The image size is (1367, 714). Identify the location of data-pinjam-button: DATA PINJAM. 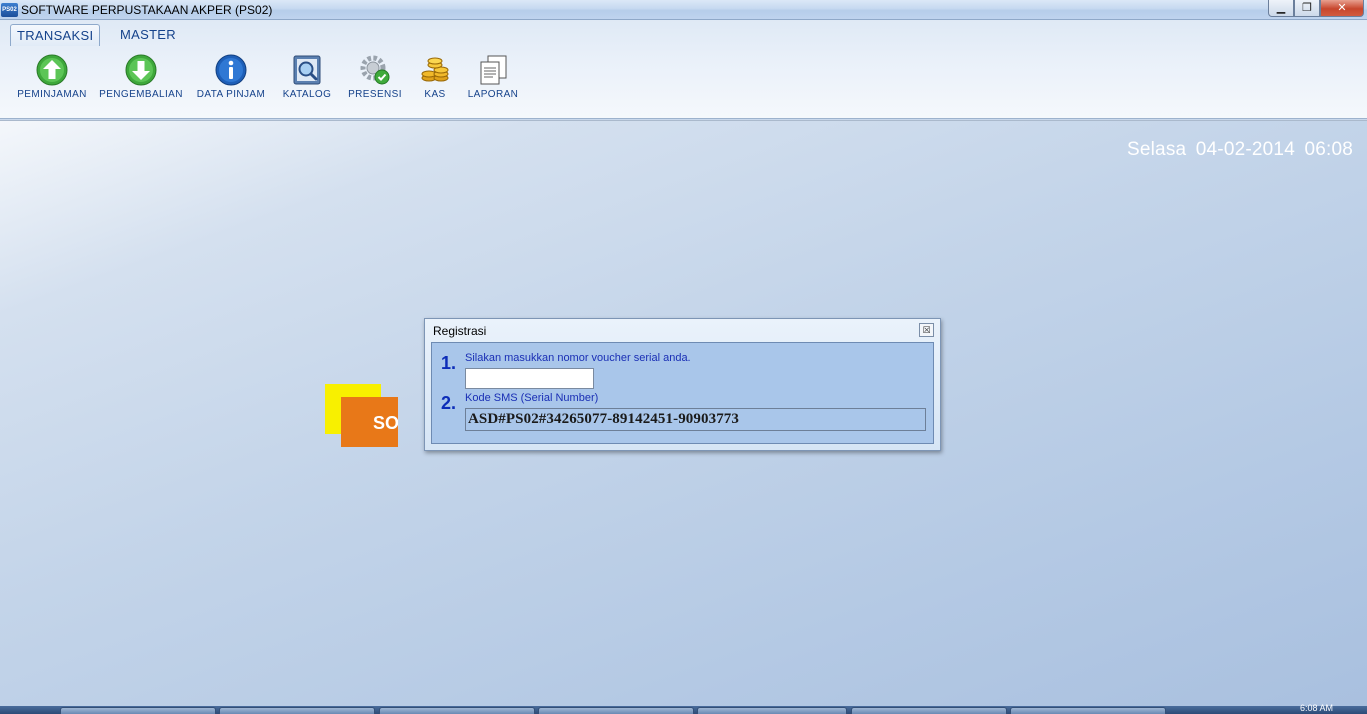
(231, 79).